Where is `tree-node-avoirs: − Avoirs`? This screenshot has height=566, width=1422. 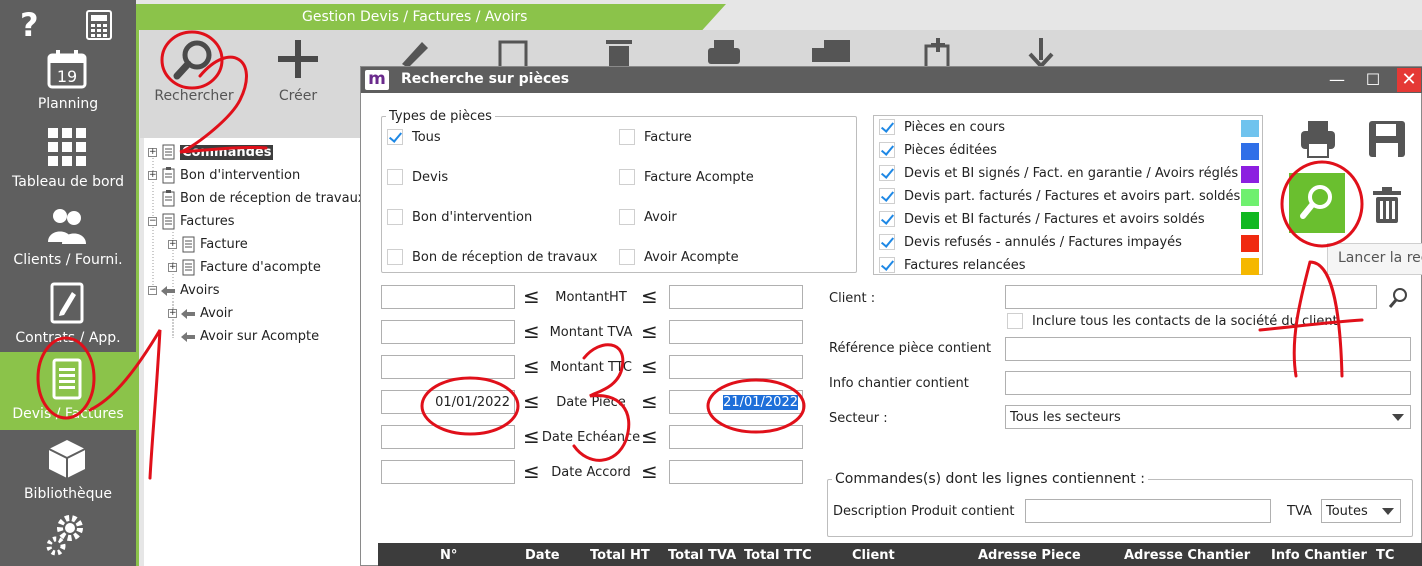 tree-node-avoirs: − Avoirs is located at coordinates (184, 290).